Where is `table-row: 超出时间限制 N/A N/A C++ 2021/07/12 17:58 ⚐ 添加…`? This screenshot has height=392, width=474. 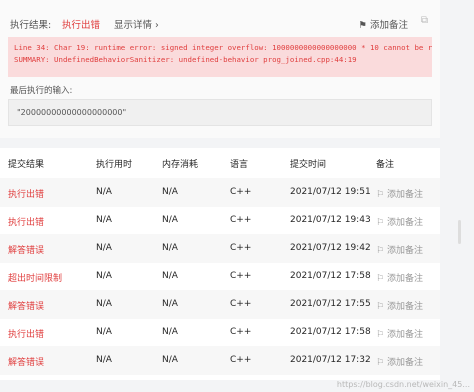 table-row: 超出时间限制 N/A N/A C++ 2021/07/12 17:58 ⚐ 添加… is located at coordinates (220, 276).